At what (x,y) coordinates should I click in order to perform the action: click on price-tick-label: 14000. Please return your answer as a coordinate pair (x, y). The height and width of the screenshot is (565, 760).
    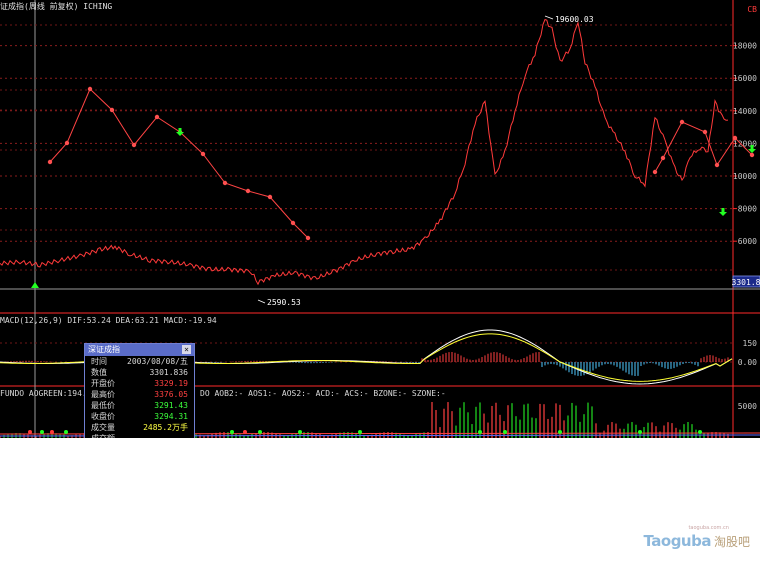
    Looking at the image, I should click on (745, 111).